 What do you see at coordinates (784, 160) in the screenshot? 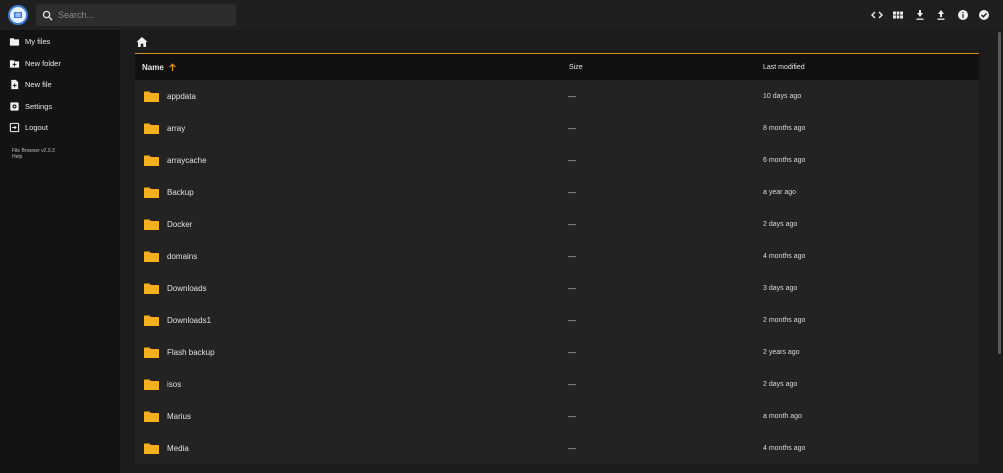
I see `file-modified: 6 months ago` at bounding box center [784, 160].